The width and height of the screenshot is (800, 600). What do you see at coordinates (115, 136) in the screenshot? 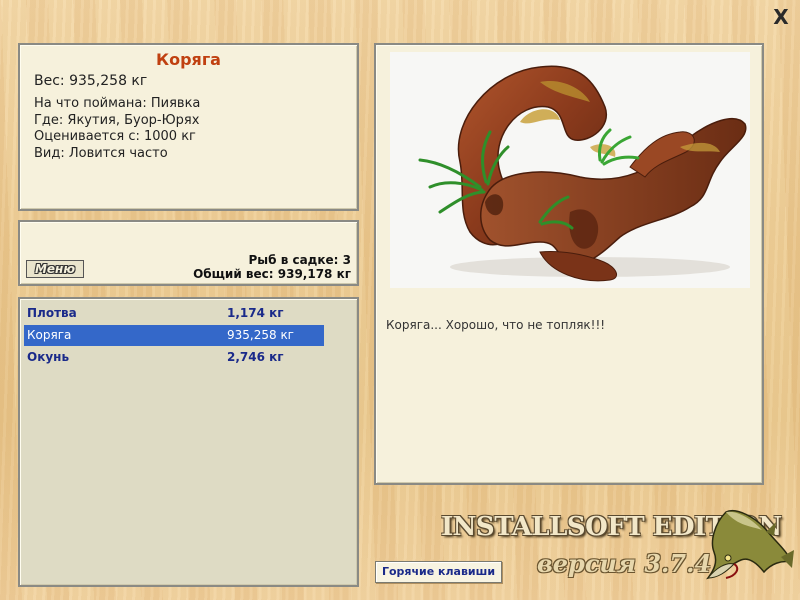
I see `catch-valued-from: Оценивается с: 1000 кг` at bounding box center [115, 136].